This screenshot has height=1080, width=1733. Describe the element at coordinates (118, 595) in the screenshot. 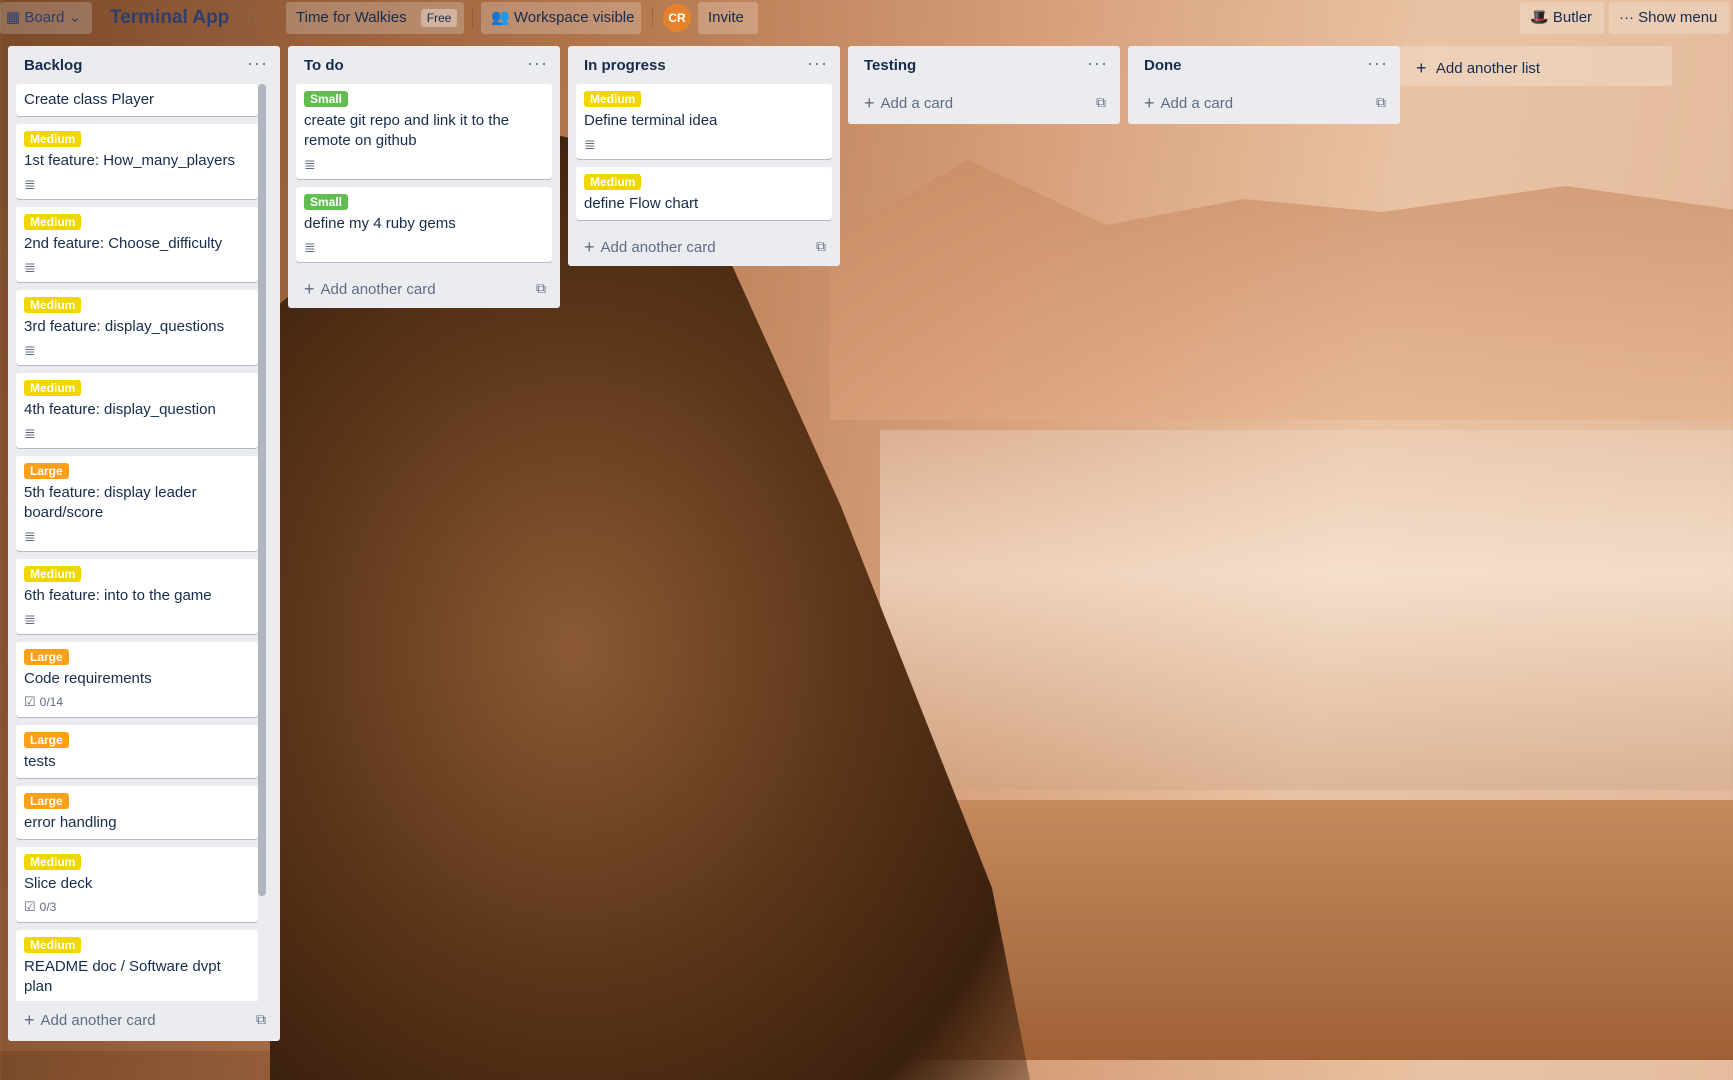

I see `card-title: 6th feature: into to the game` at that location.